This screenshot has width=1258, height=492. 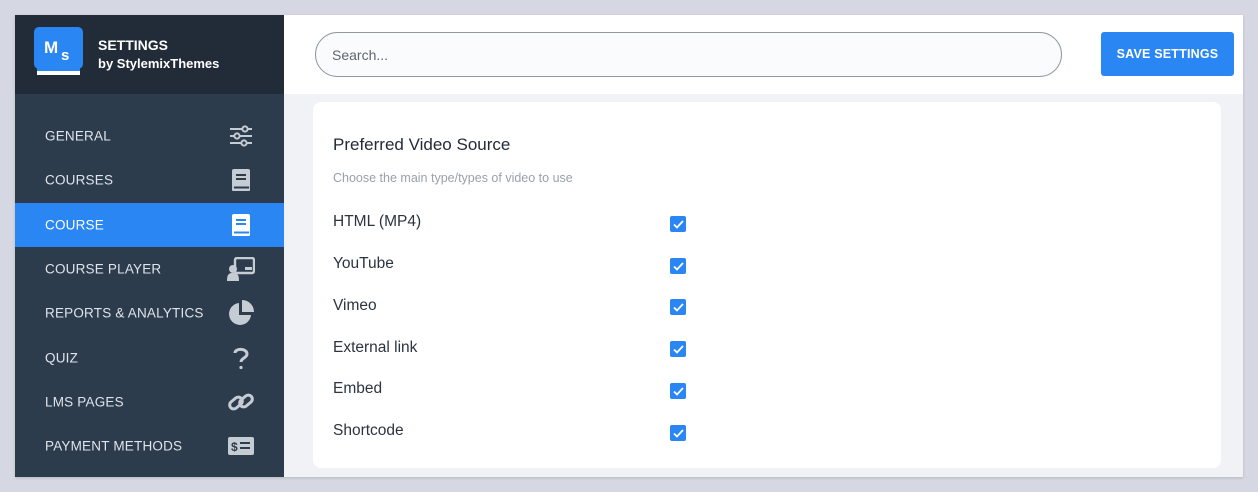 I want to click on masterstudy-logo: M s, so click(x=58, y=51).